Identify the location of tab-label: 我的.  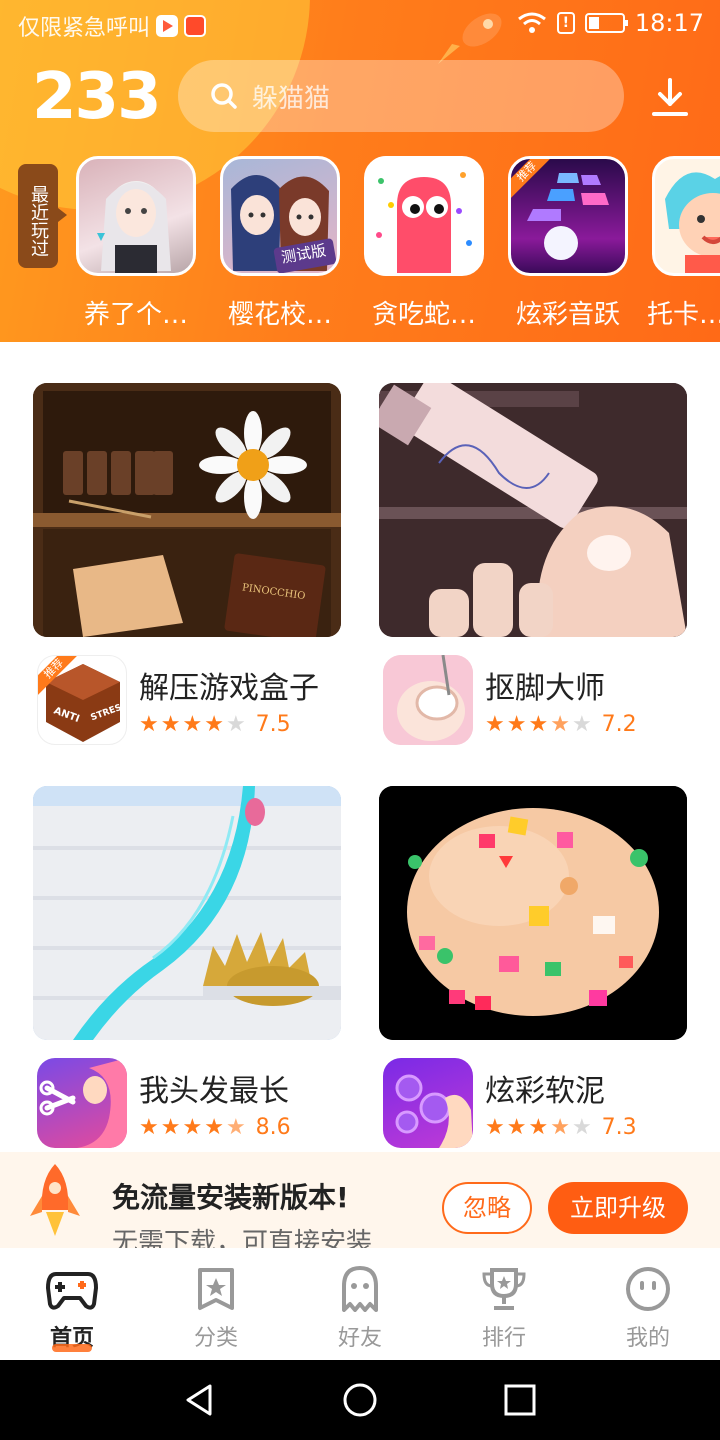
(647, 1338).